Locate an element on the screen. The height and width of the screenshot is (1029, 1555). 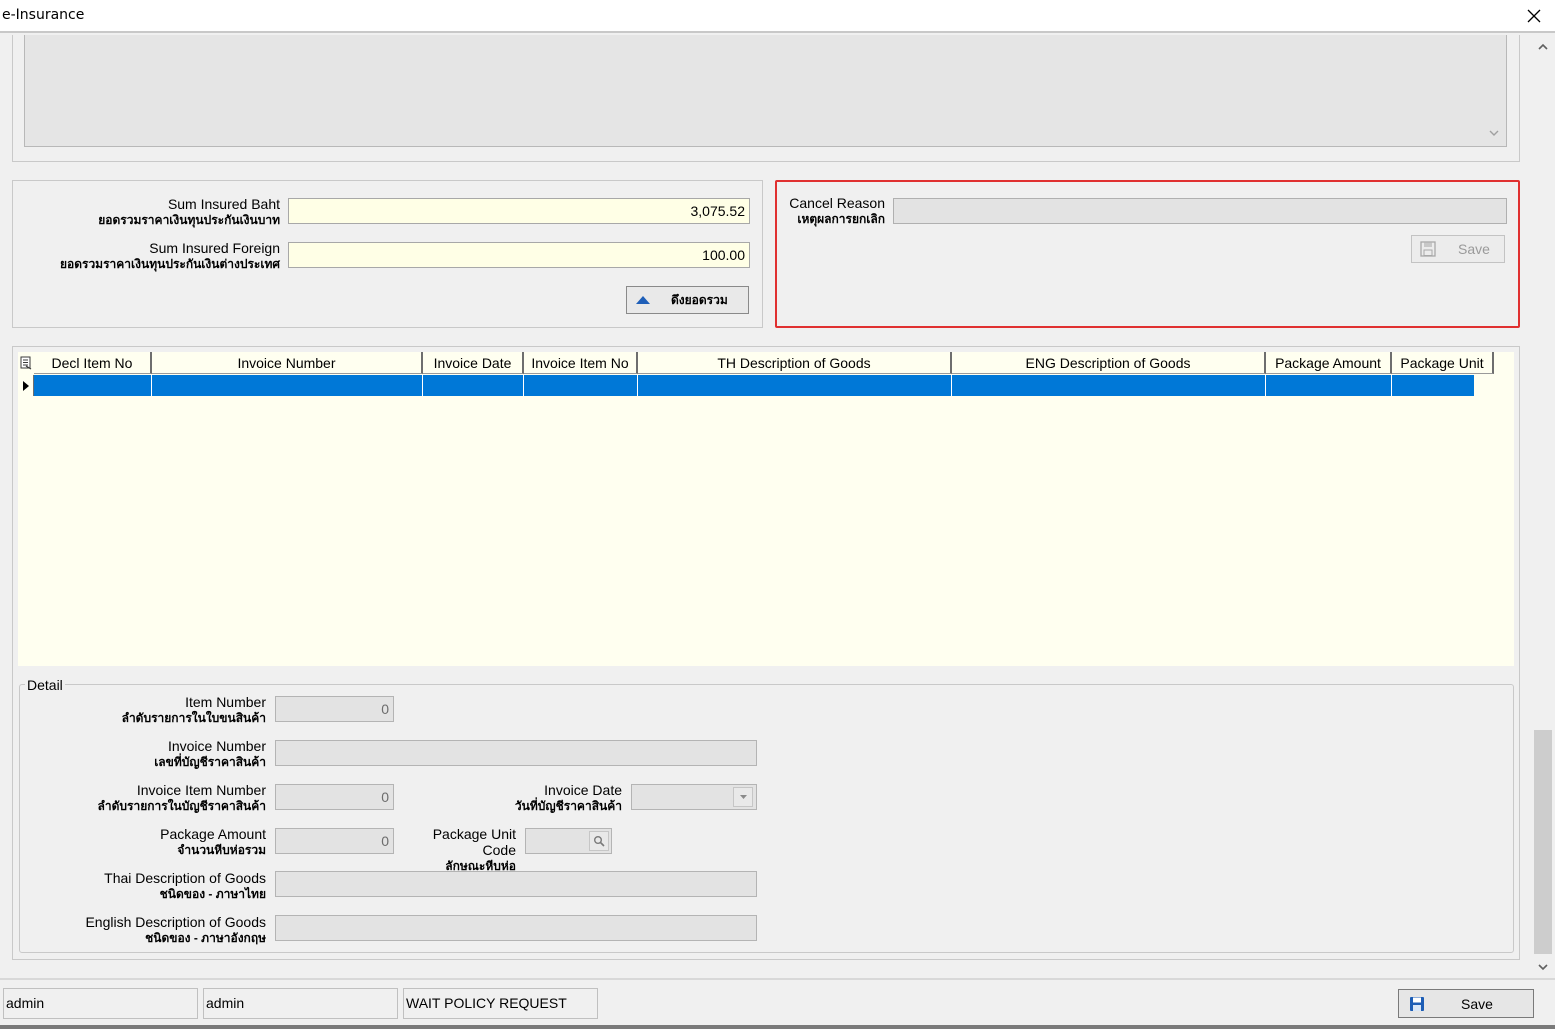
package-unit-lookup-button is located at coordinates (599, 841).